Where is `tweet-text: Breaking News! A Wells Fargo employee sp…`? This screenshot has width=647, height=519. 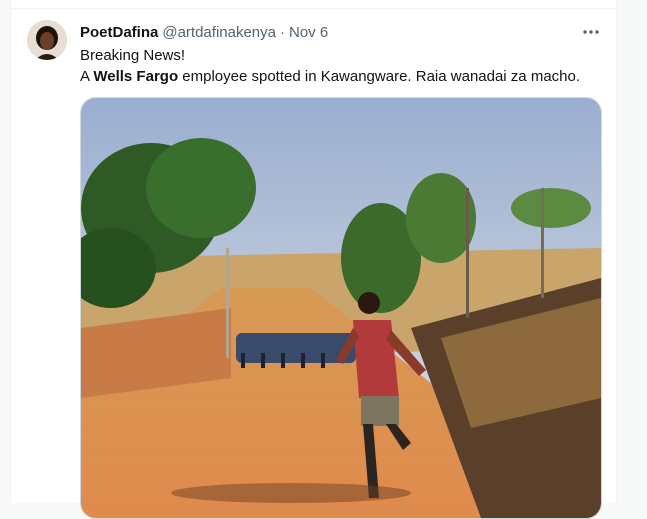
tweet-text: Breaking News! A Wells Fargo employee sp… is located at coordinates (342, 66).